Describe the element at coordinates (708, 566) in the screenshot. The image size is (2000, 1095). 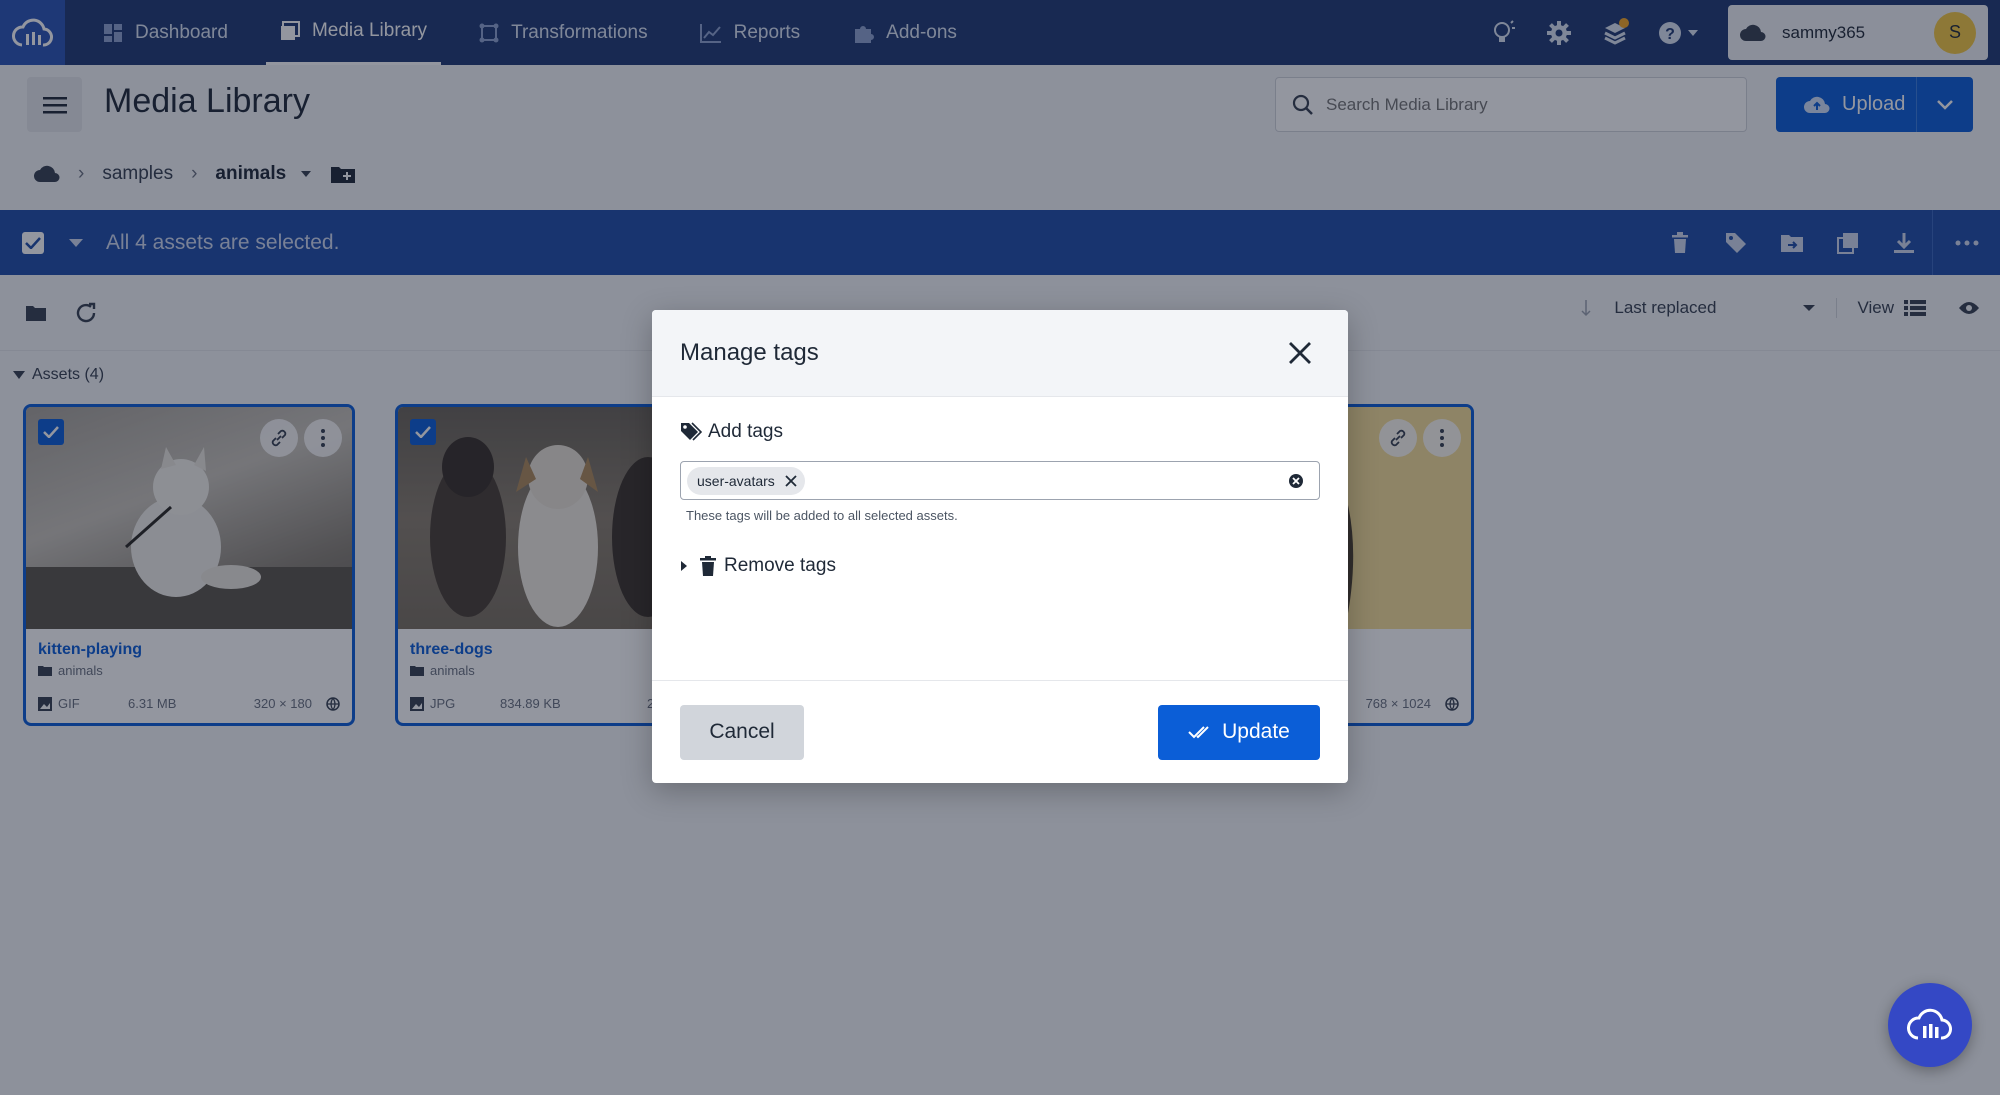
I see `trash-icon` at that location.